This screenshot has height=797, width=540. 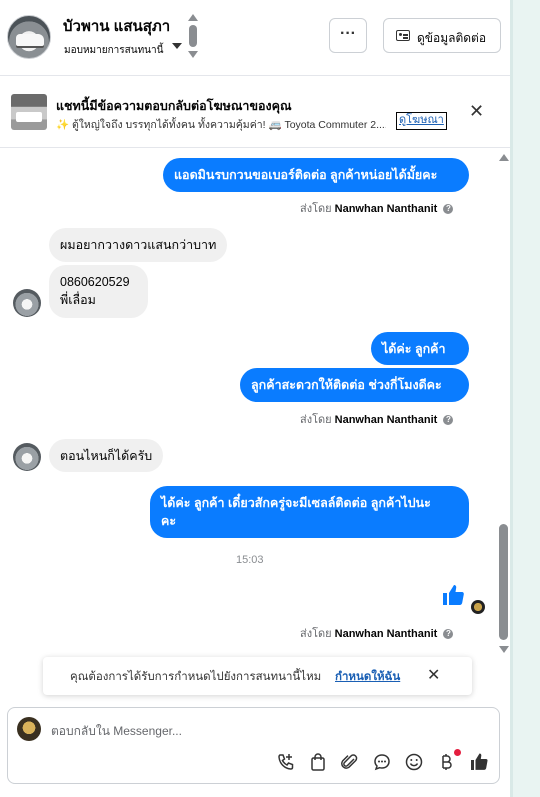 What do you see at coordinates (251, 731) in the screenshot?
I see `reply-input` at bounding box center [251, 731].